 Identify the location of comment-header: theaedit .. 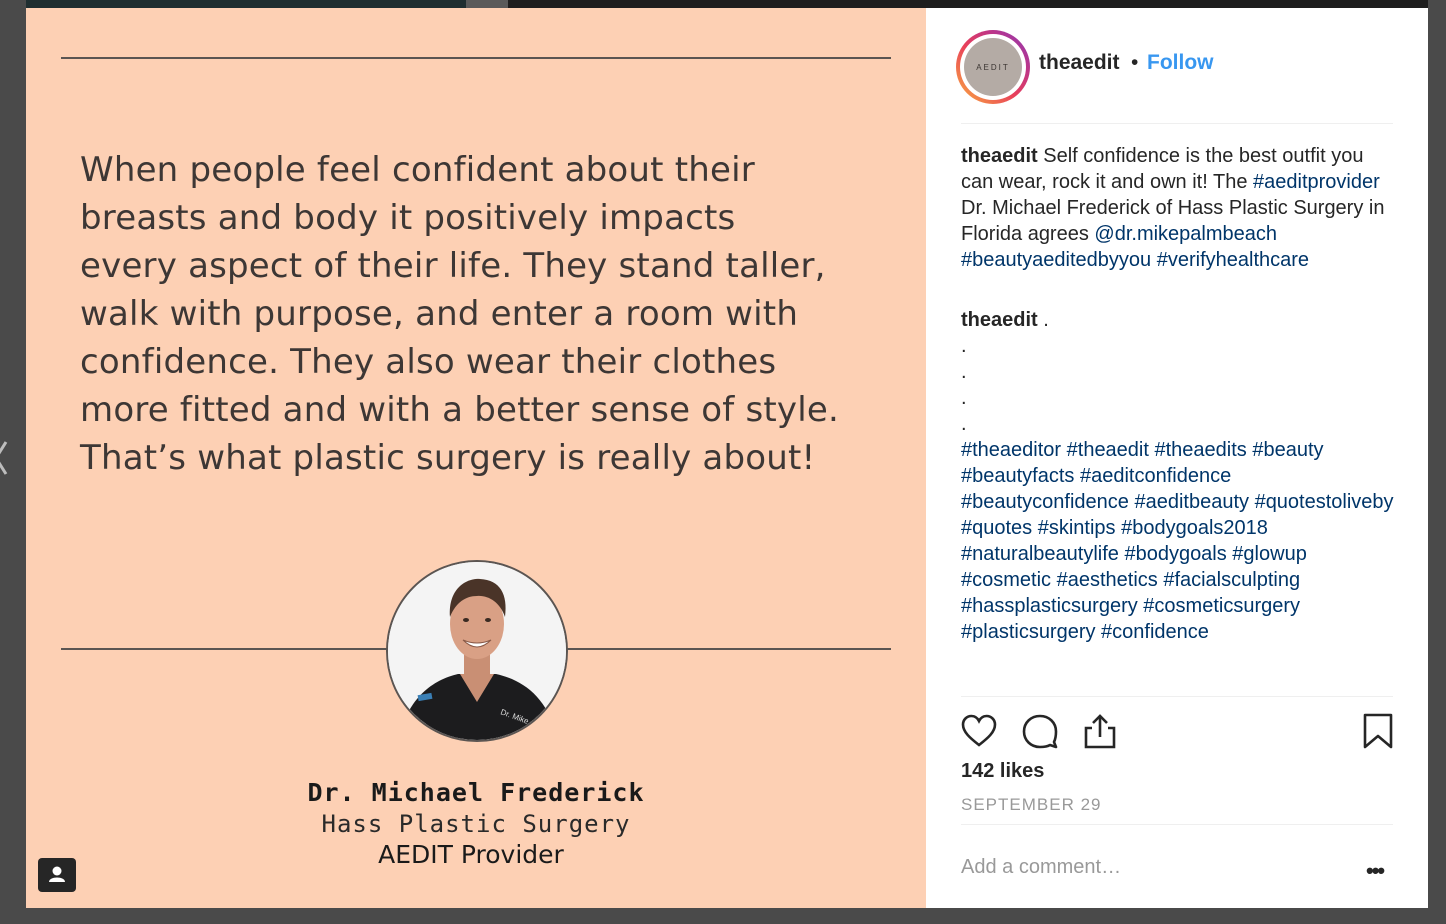
(1181, 320).